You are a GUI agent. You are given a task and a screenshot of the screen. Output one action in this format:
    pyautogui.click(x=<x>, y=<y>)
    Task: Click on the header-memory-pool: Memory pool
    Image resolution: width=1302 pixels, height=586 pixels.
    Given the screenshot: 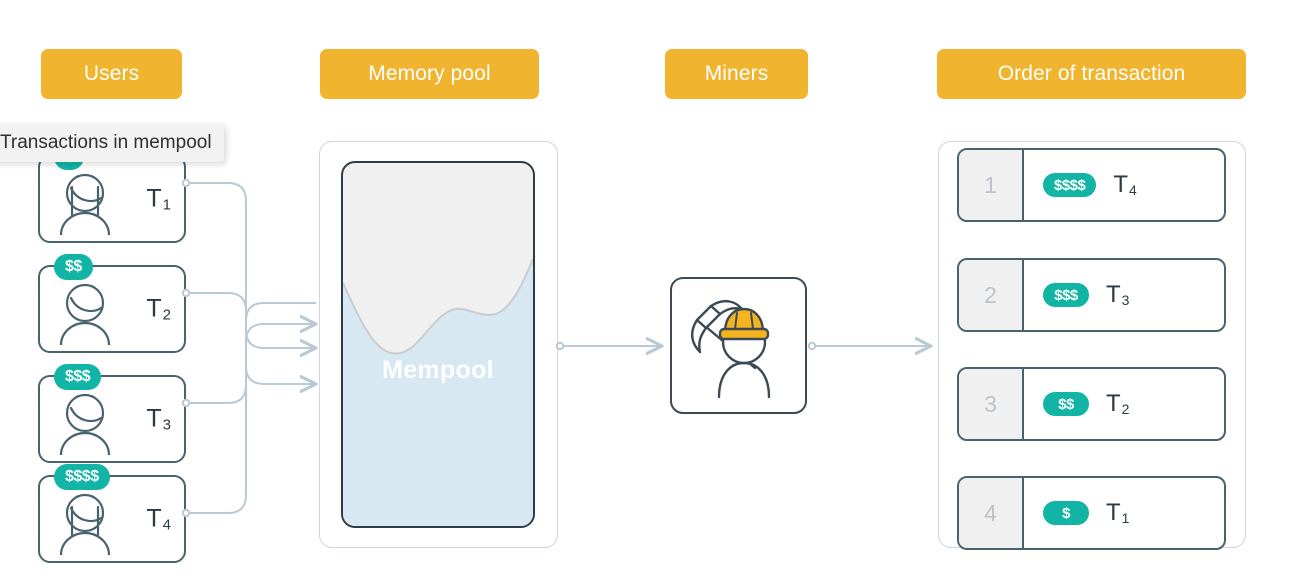 What is the action you would take?
    pyautogui.click(x=429, y=74)
    